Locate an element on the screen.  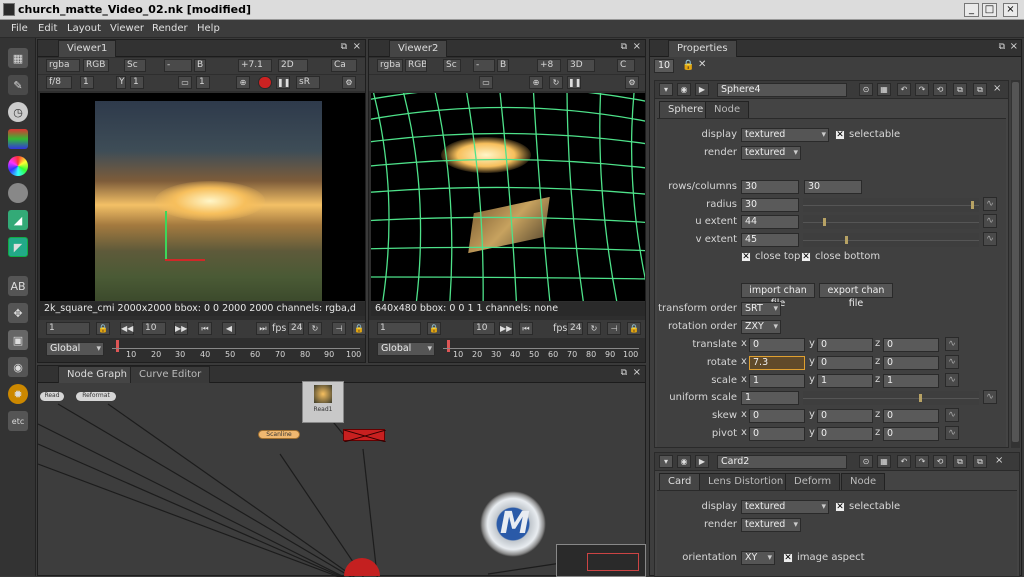
v-extent-field: 45 is located at coordinates (770, 240).